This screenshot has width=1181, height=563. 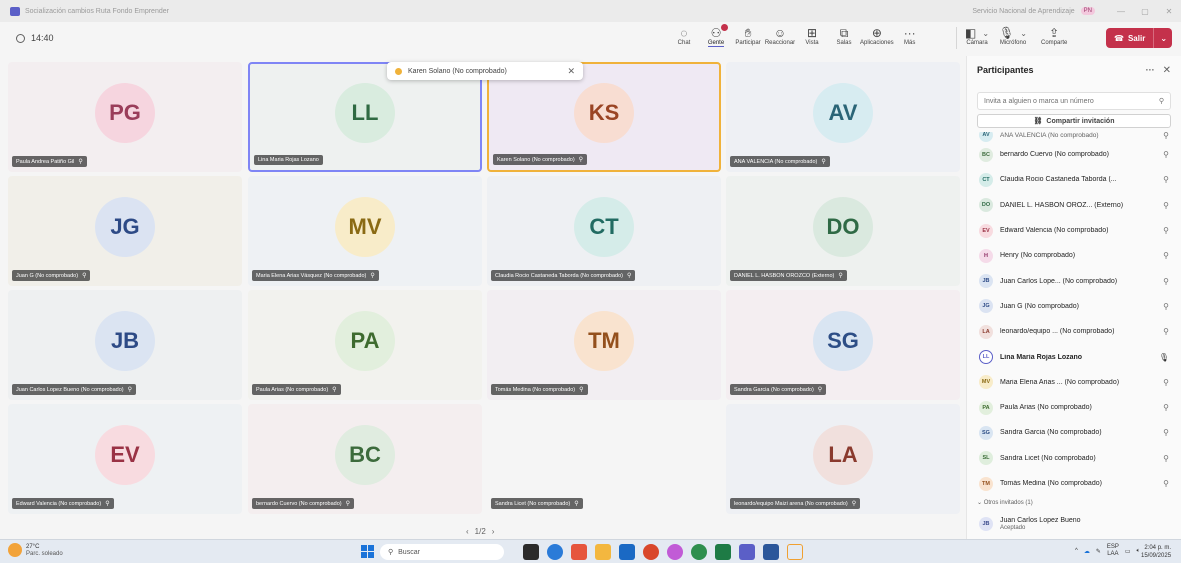 I want to click on minimize-icon: —, so click(x=1121, y=11).